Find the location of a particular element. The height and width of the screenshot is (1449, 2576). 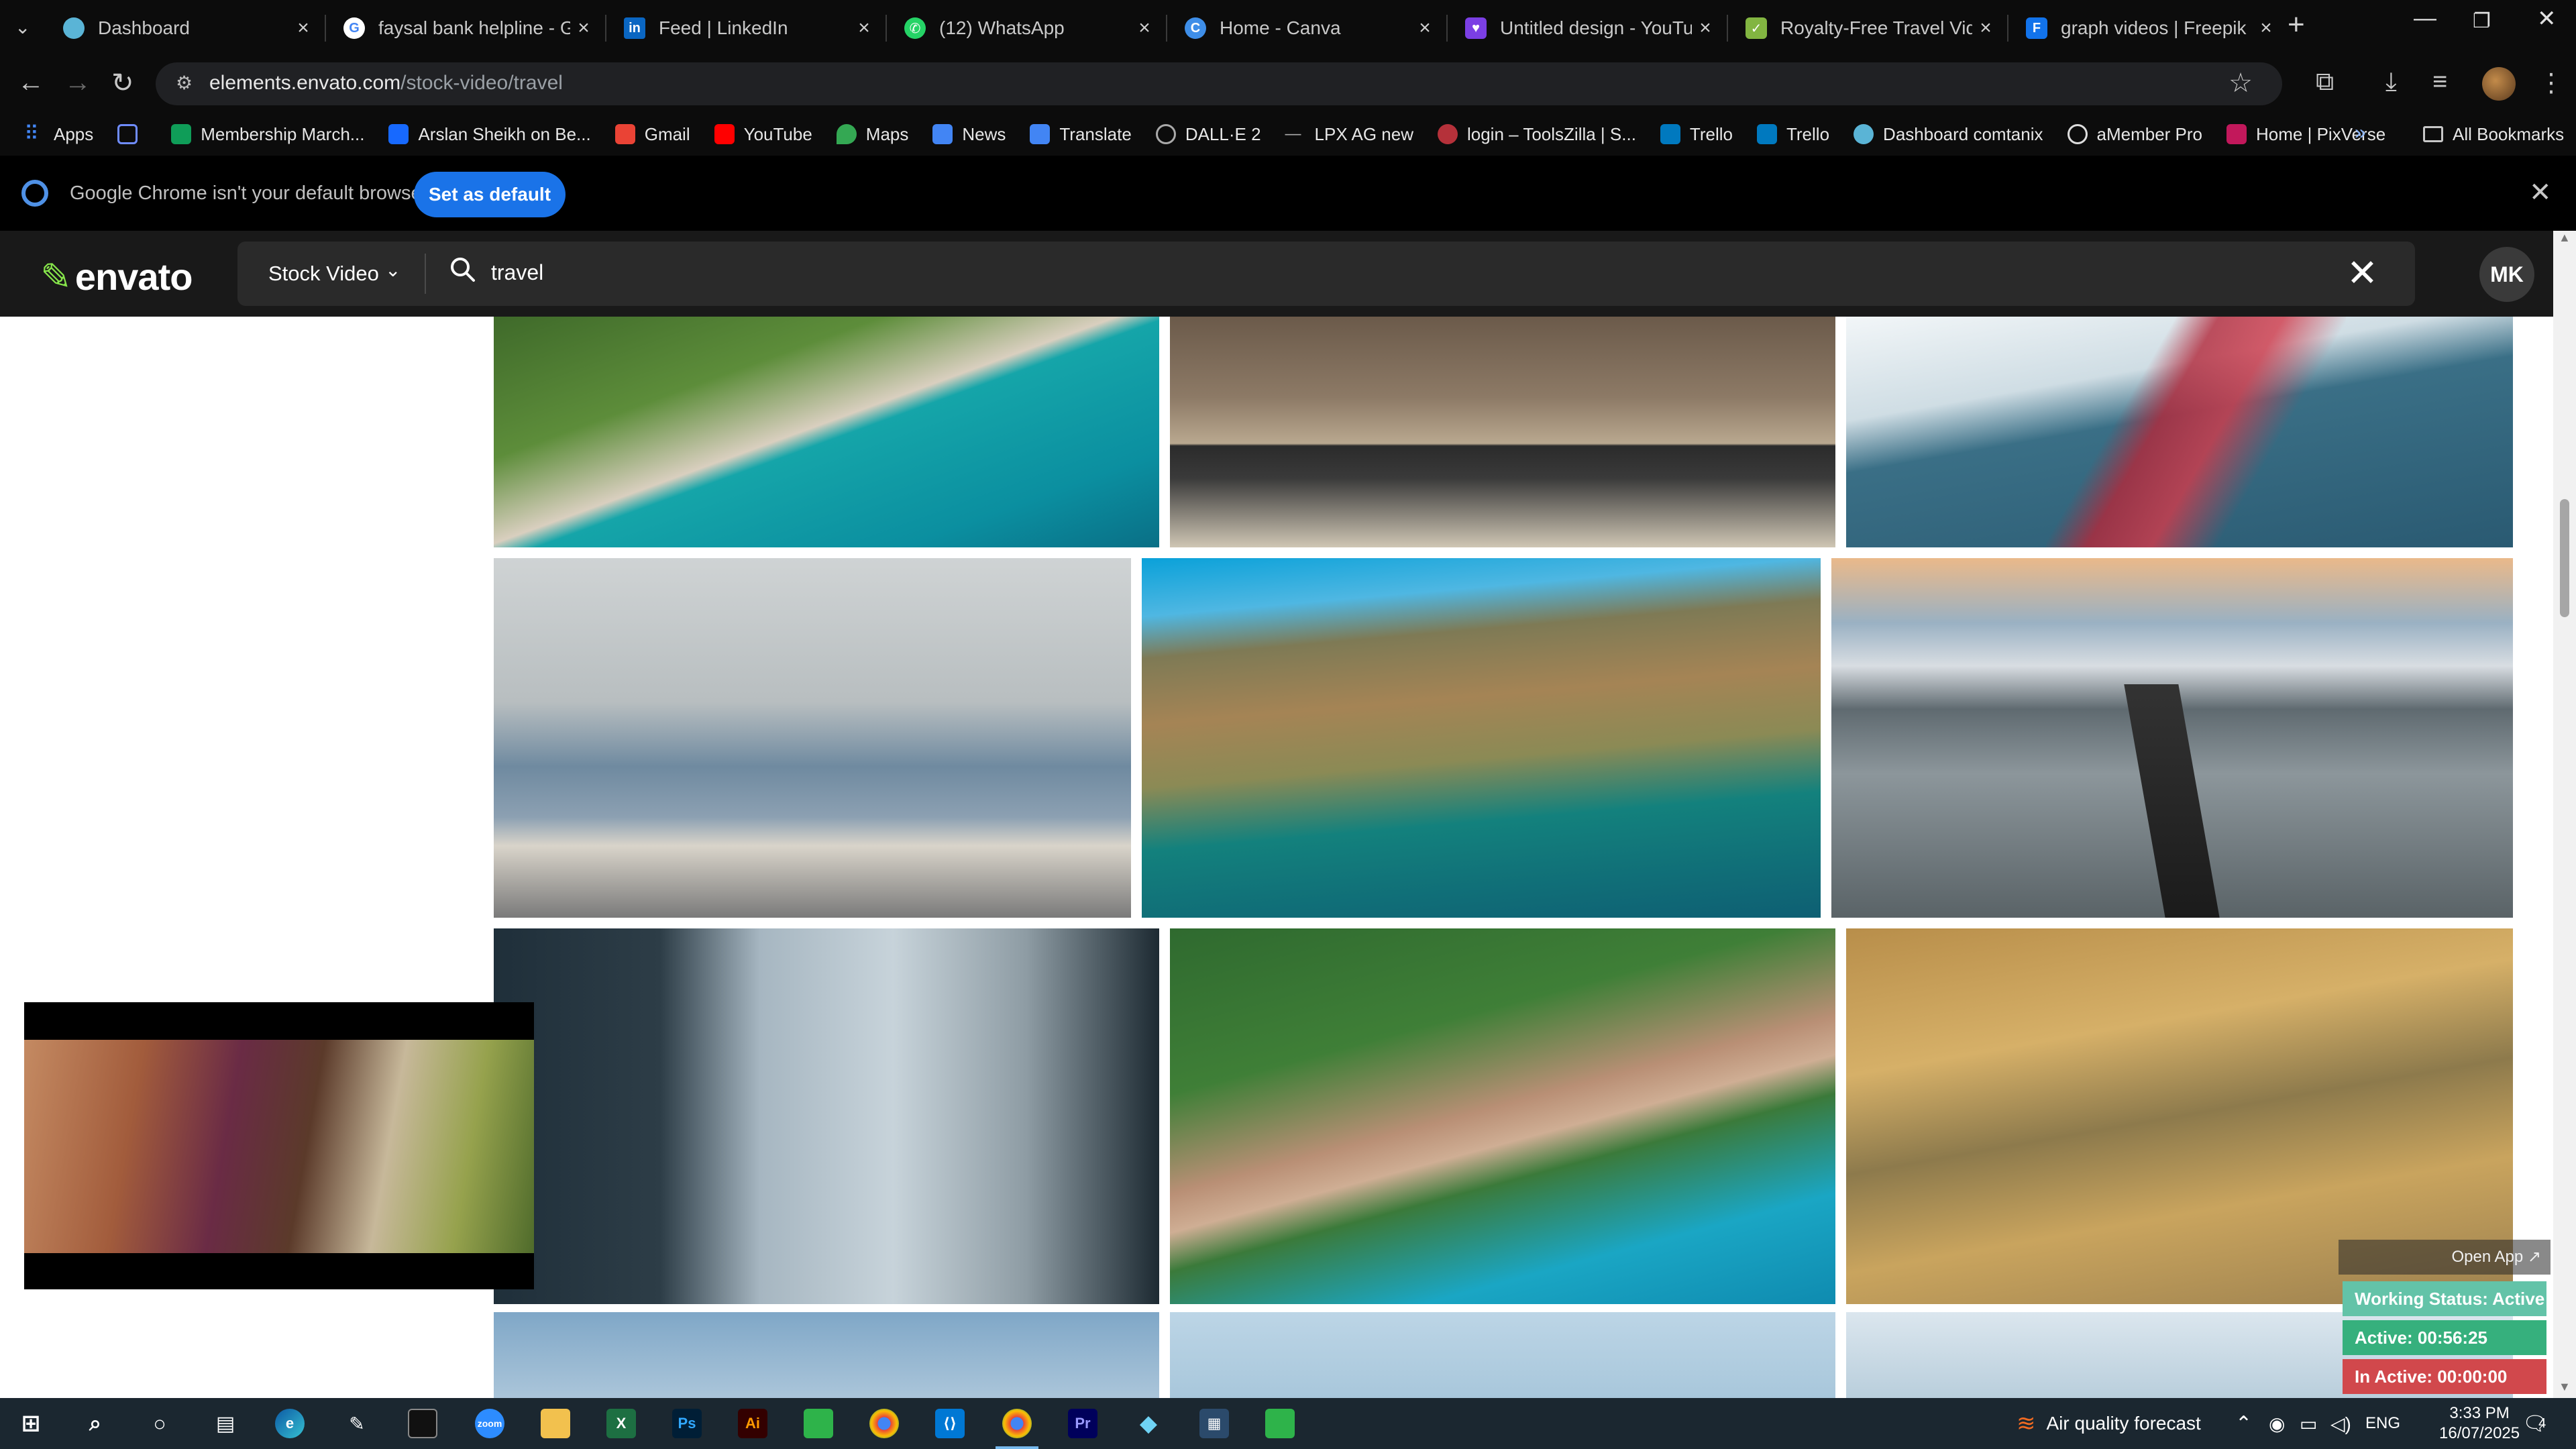

reload-icon: ↻ is located at coordinates (122, 83).